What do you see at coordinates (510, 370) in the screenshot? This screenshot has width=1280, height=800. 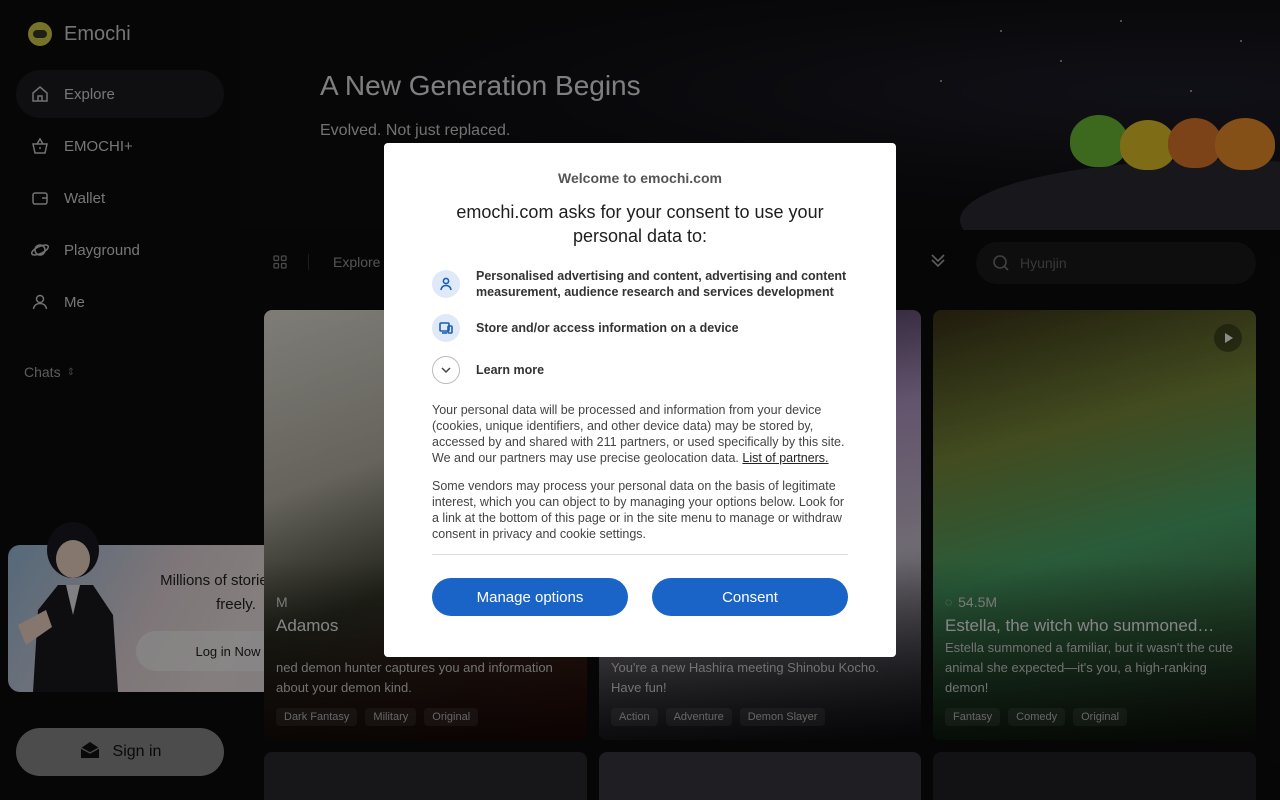 I see `learn-more-label: Learn more` at bounding box center [510, 370].